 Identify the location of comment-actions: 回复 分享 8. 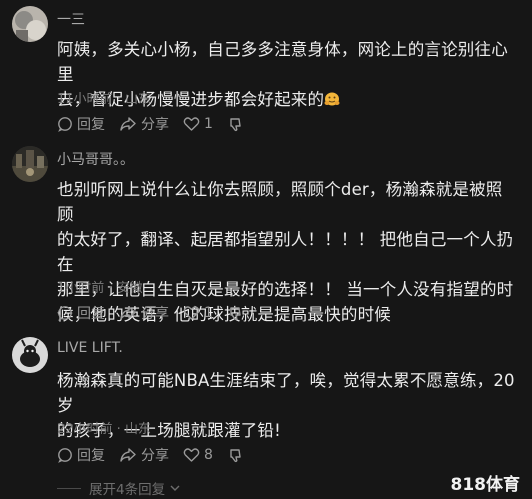
(150, 455).